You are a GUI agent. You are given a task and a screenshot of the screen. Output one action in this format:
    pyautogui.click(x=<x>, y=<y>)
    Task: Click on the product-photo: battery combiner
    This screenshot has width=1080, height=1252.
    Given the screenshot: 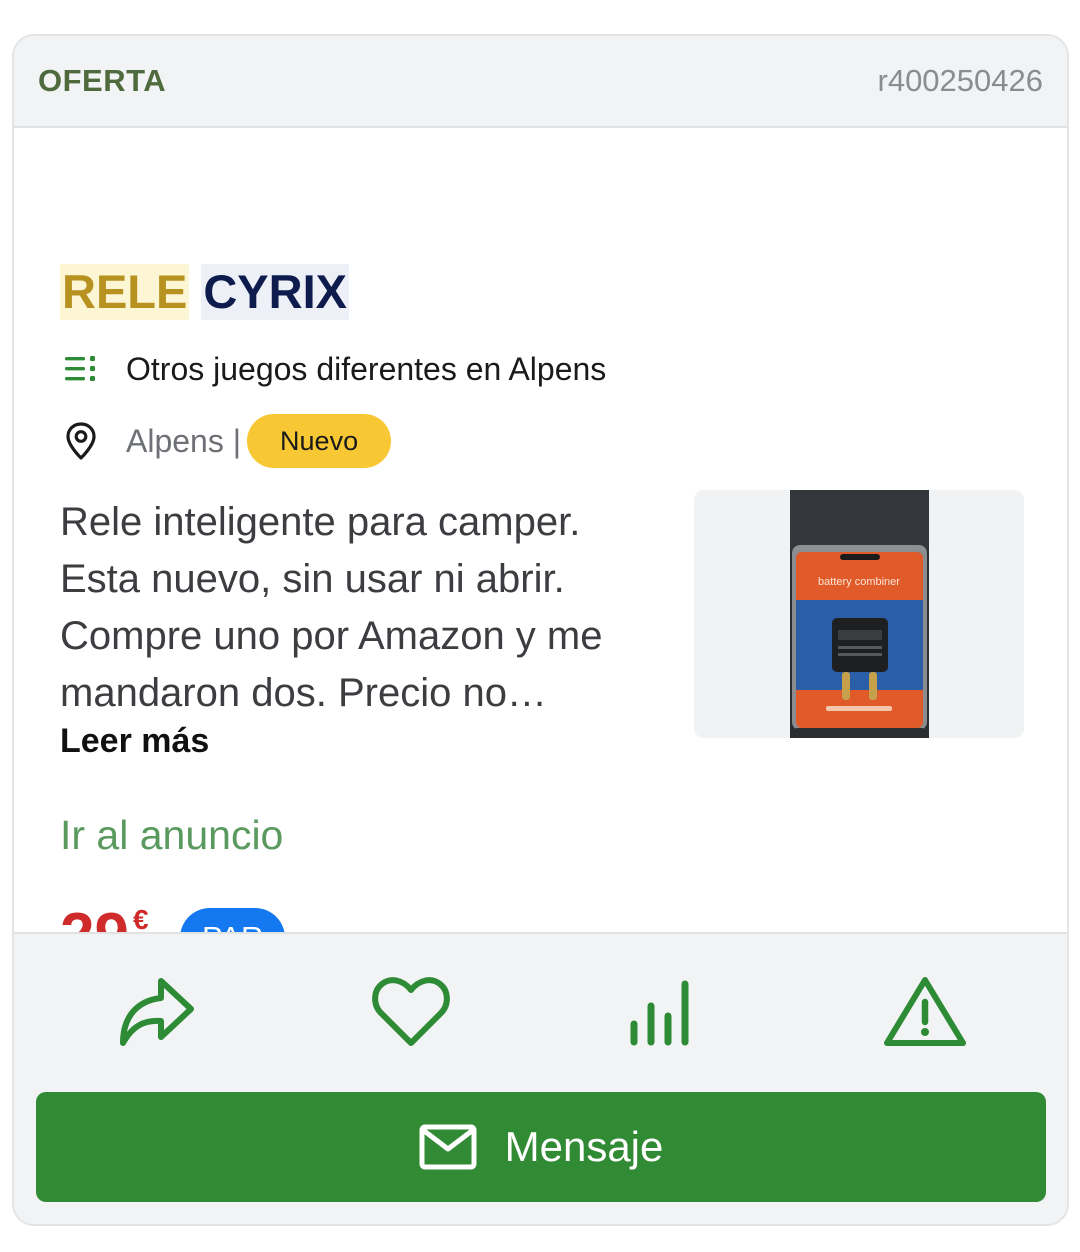 What is the action you would take?
    pyautogui.click(x=859, y=614)
    